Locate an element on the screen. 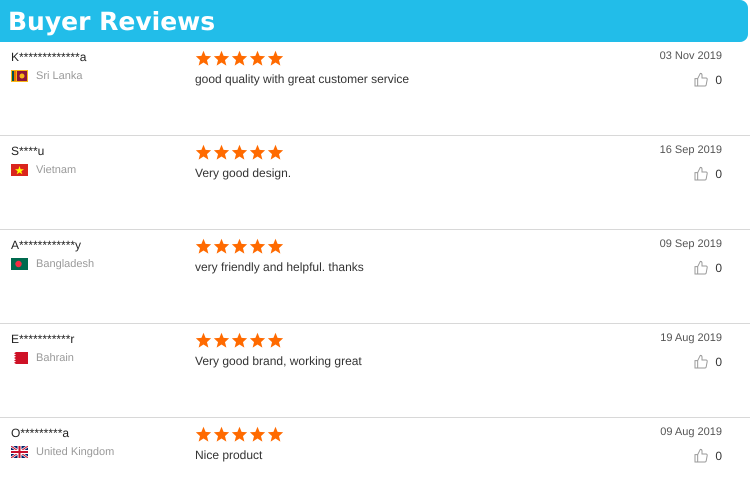 This screenshot has height=504, width=750. country-name: United Kingdom is located at coordinates (75, 452).